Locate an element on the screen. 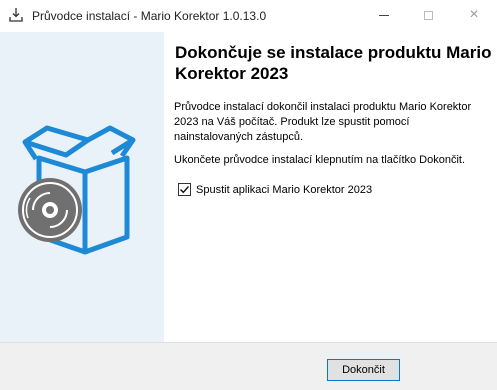 The width and height of the screenshot is (497, 390). launch-app-checkbox is located at coordinates (184, 189).